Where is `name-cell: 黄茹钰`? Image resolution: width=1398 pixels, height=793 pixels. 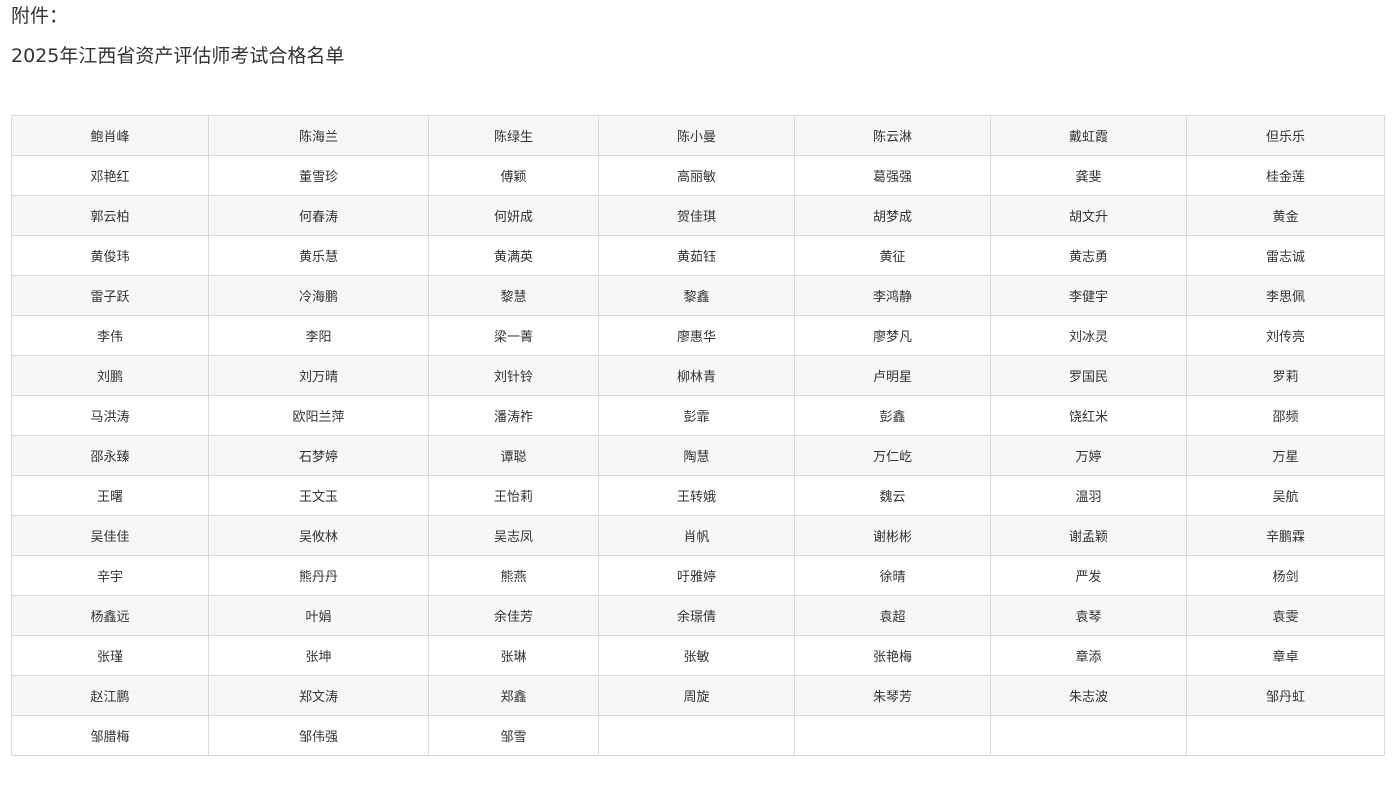 name-cell: 黄茹钰 is located at coordinates (696, 255).